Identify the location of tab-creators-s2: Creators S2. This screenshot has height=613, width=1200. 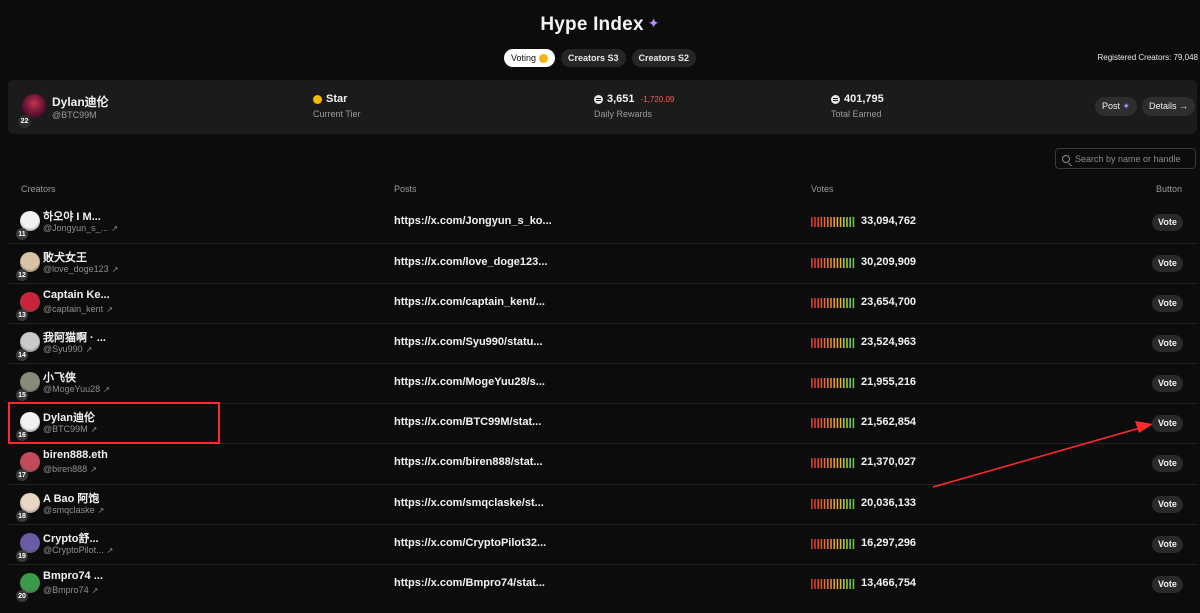
(664, 58).